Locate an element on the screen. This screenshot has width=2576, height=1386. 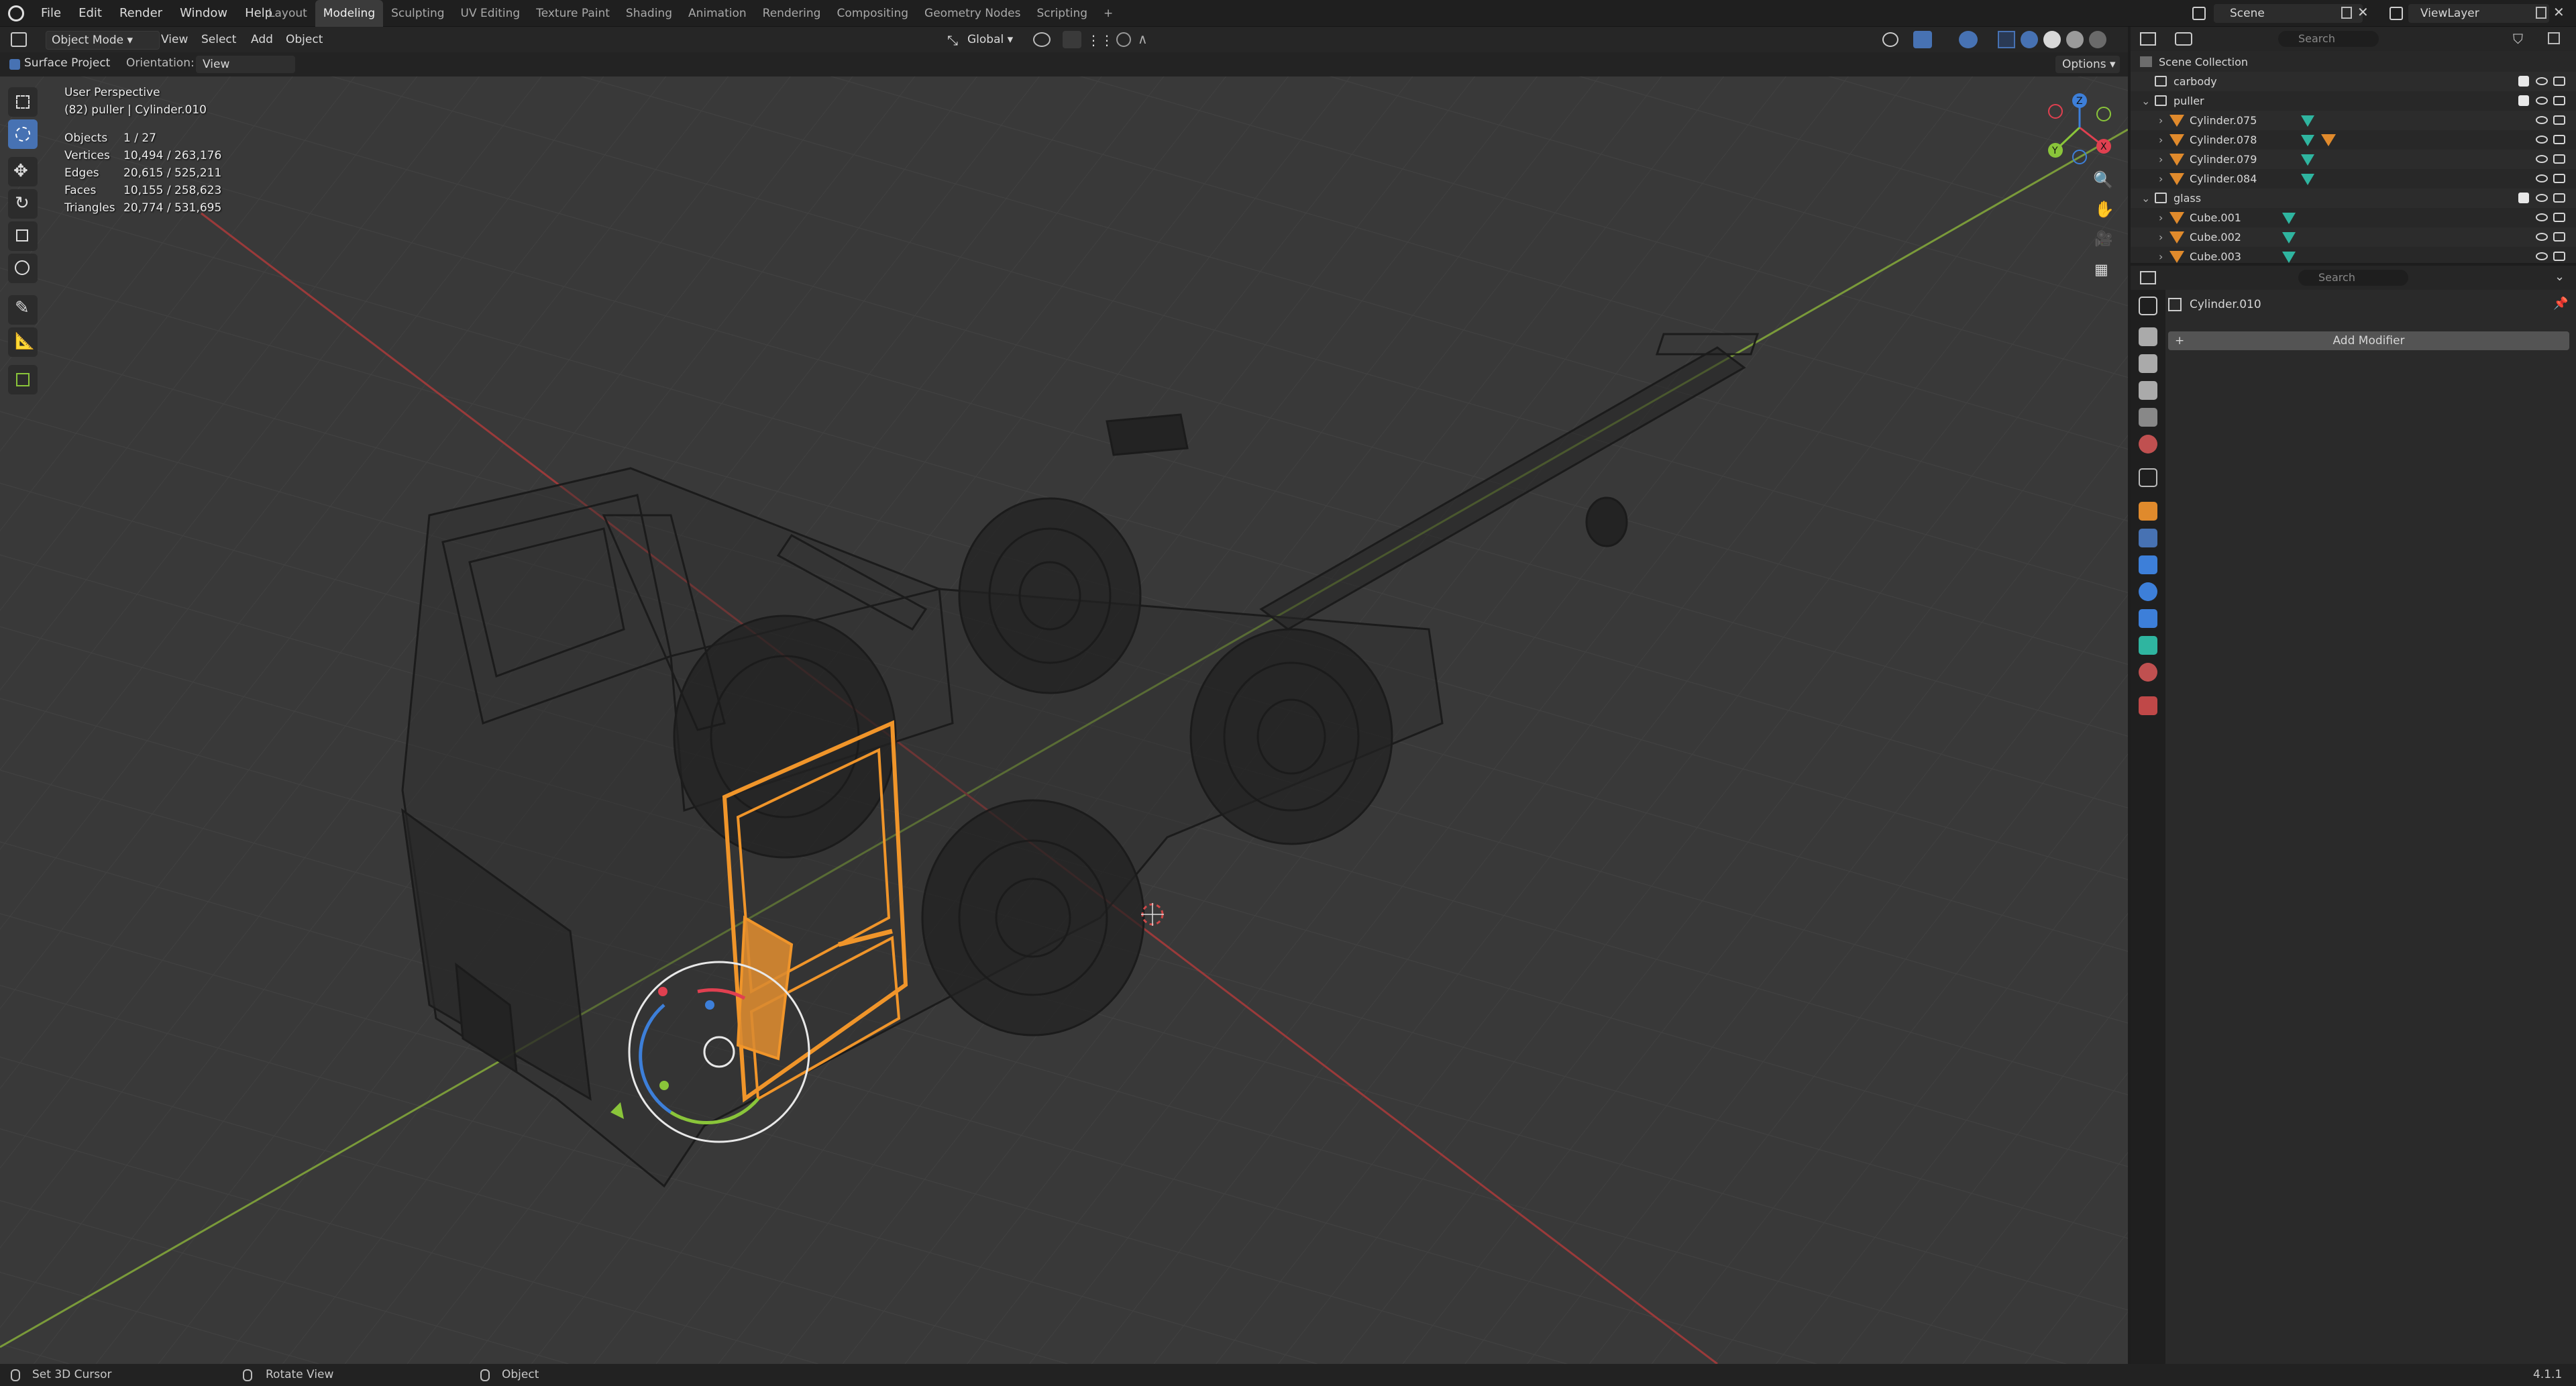
outliner-row-object: › Cube.003 is located at coordinates (2353, 255).